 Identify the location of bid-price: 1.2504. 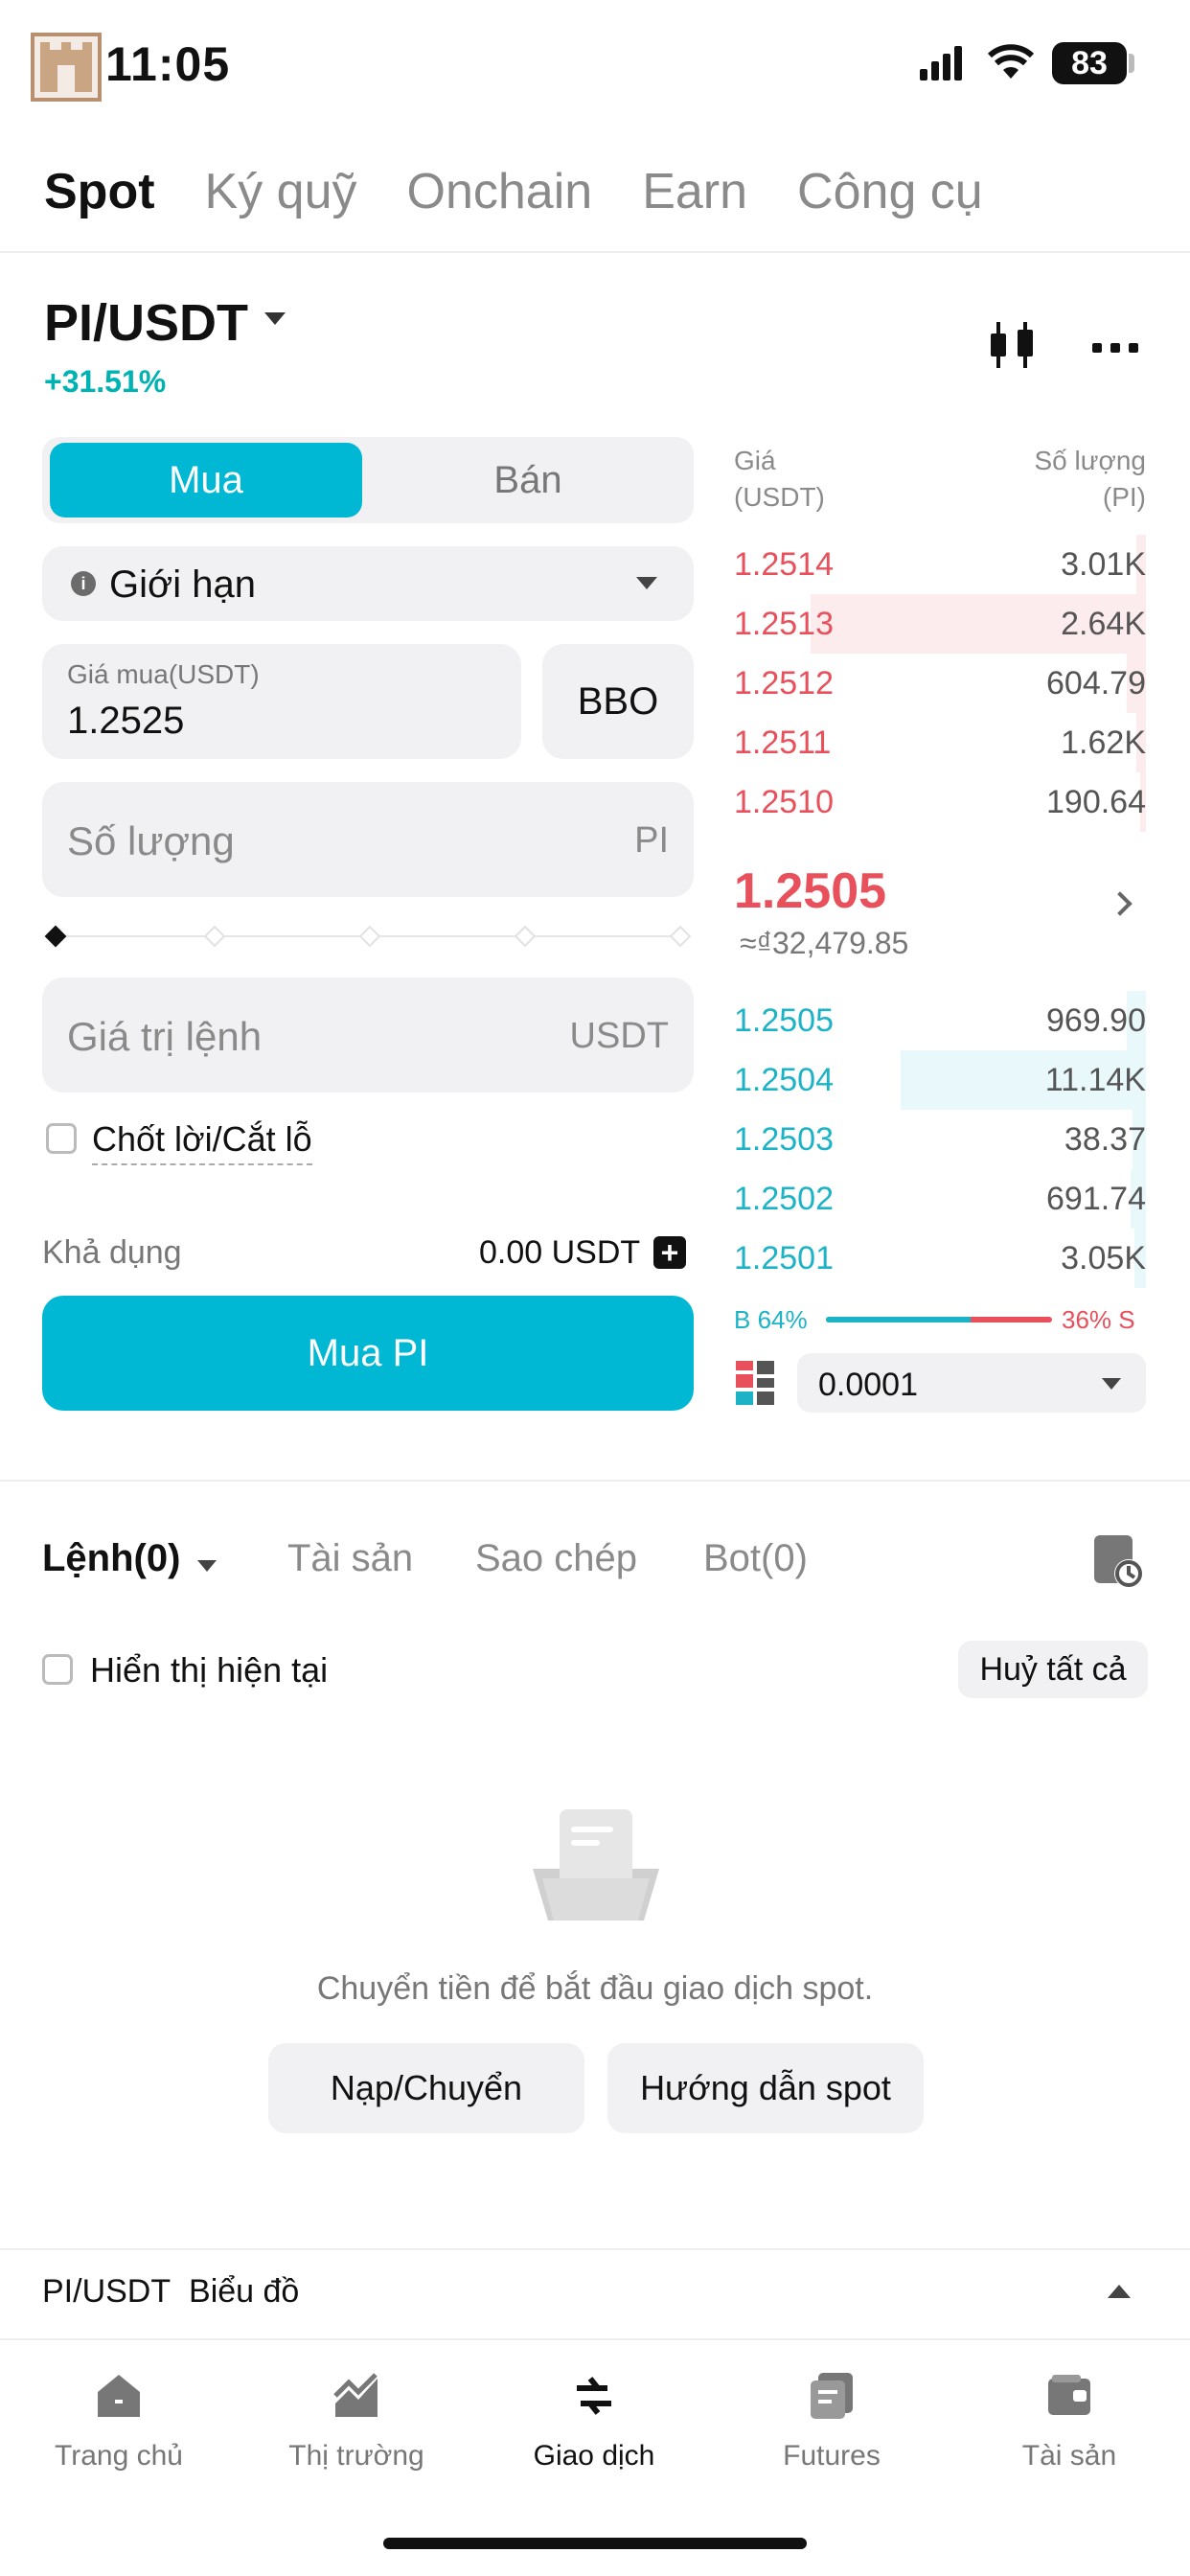
(784, 1080).